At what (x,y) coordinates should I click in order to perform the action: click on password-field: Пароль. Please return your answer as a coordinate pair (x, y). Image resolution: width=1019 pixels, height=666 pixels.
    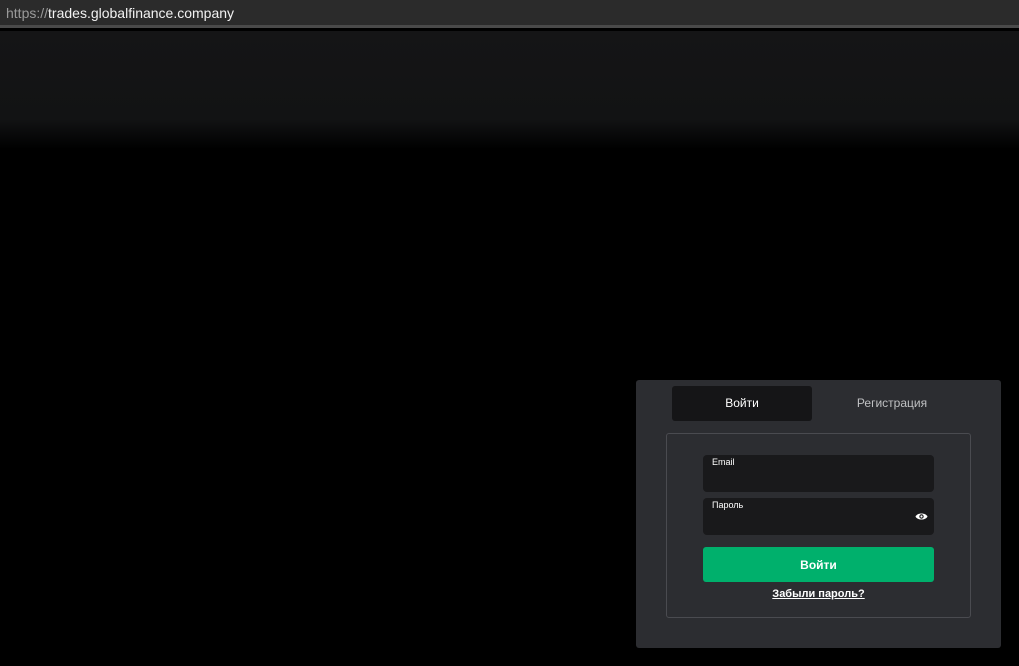
    Looking at the image, I should click on (818, 516).